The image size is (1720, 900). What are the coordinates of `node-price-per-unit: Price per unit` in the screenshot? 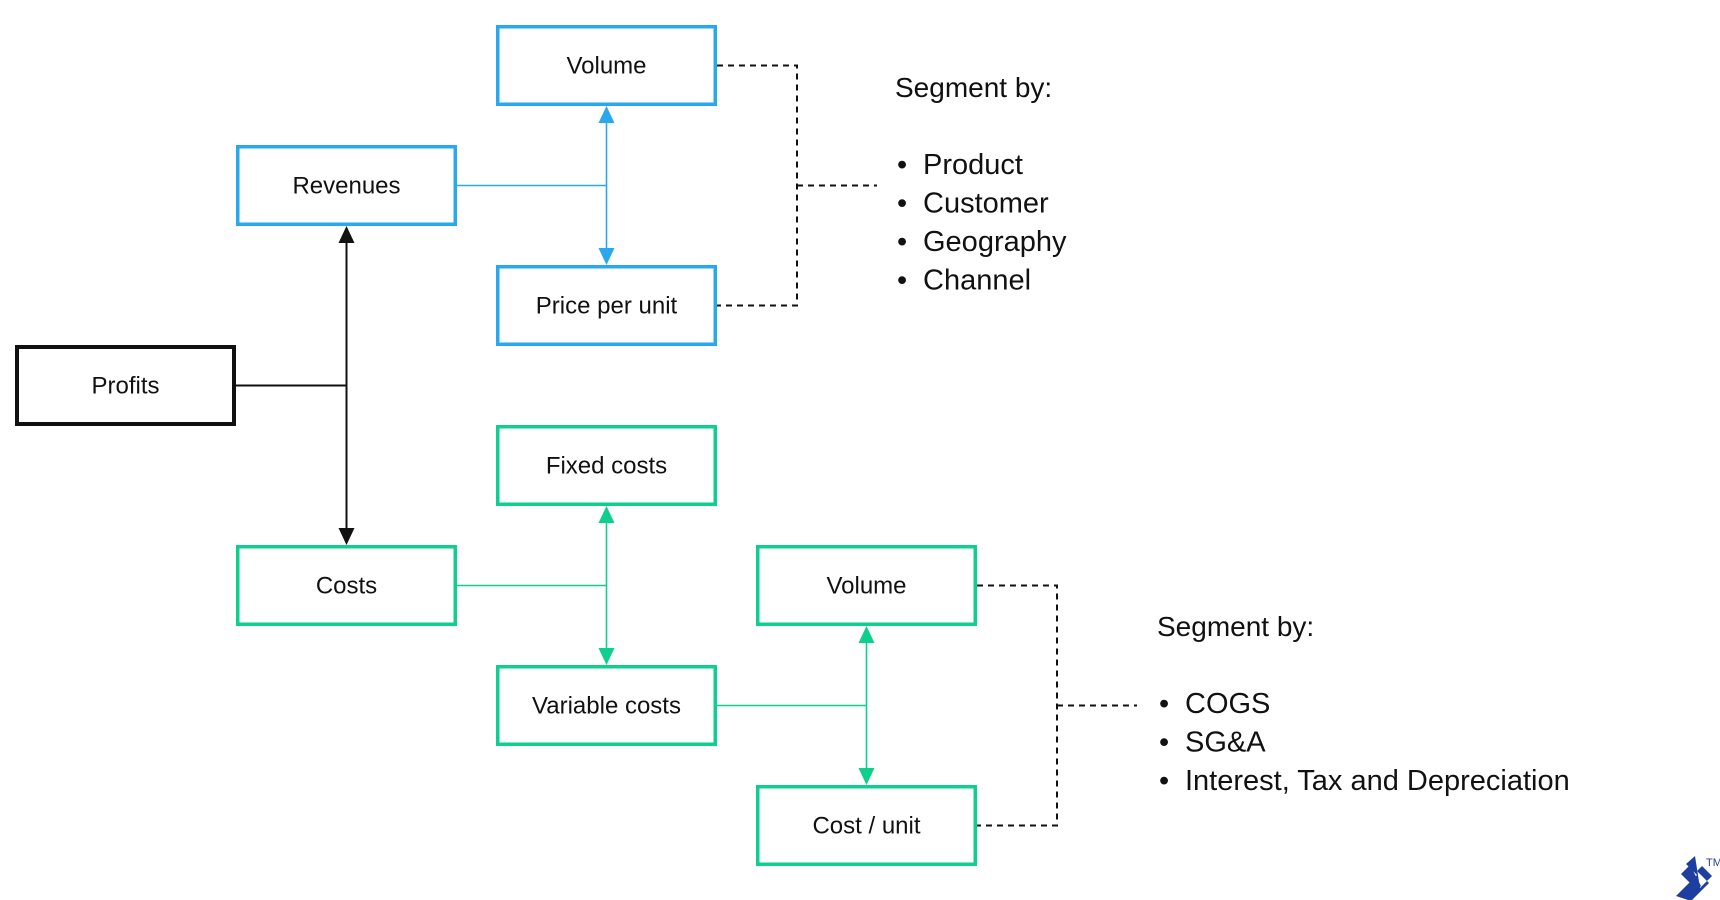 It's located at (606, 305).